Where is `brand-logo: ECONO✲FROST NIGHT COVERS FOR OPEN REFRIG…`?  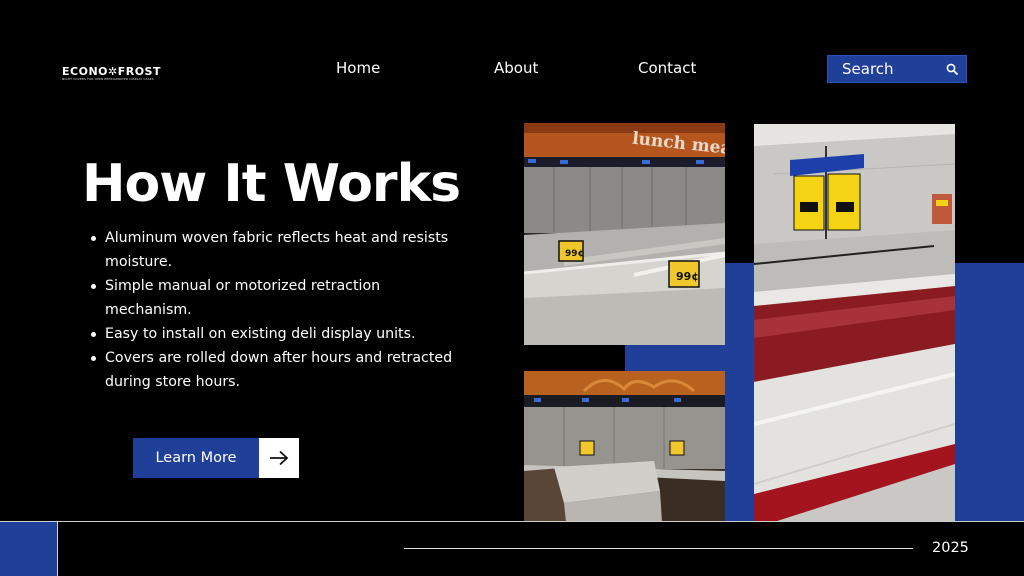
brand-logo: ECONO✲FROST NIGHT COVERS FOR OPEN REFRIG… is located at coordinates (118, 74).